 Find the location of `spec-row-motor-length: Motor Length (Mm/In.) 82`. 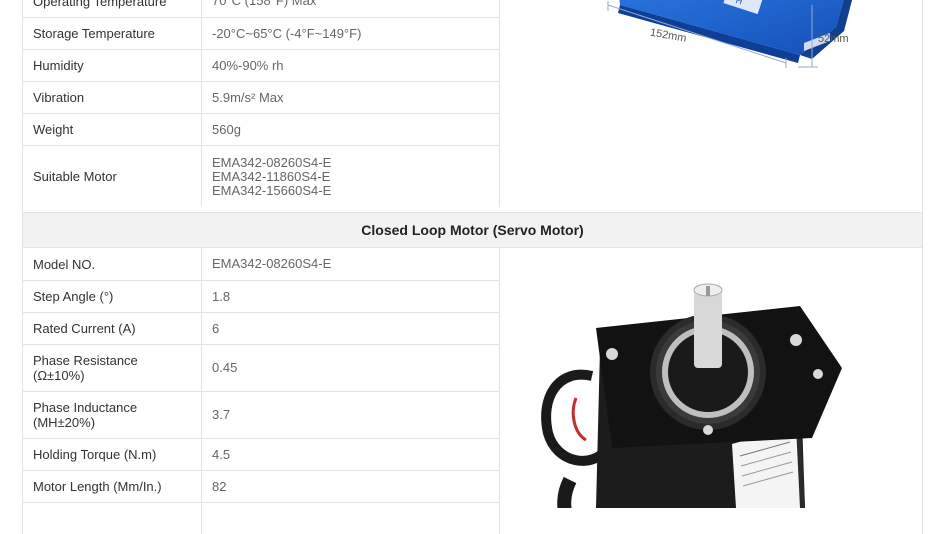

spec-row-motor-length: Motor Length (Mm/In.) 82 is located at coordinates (261, 486).